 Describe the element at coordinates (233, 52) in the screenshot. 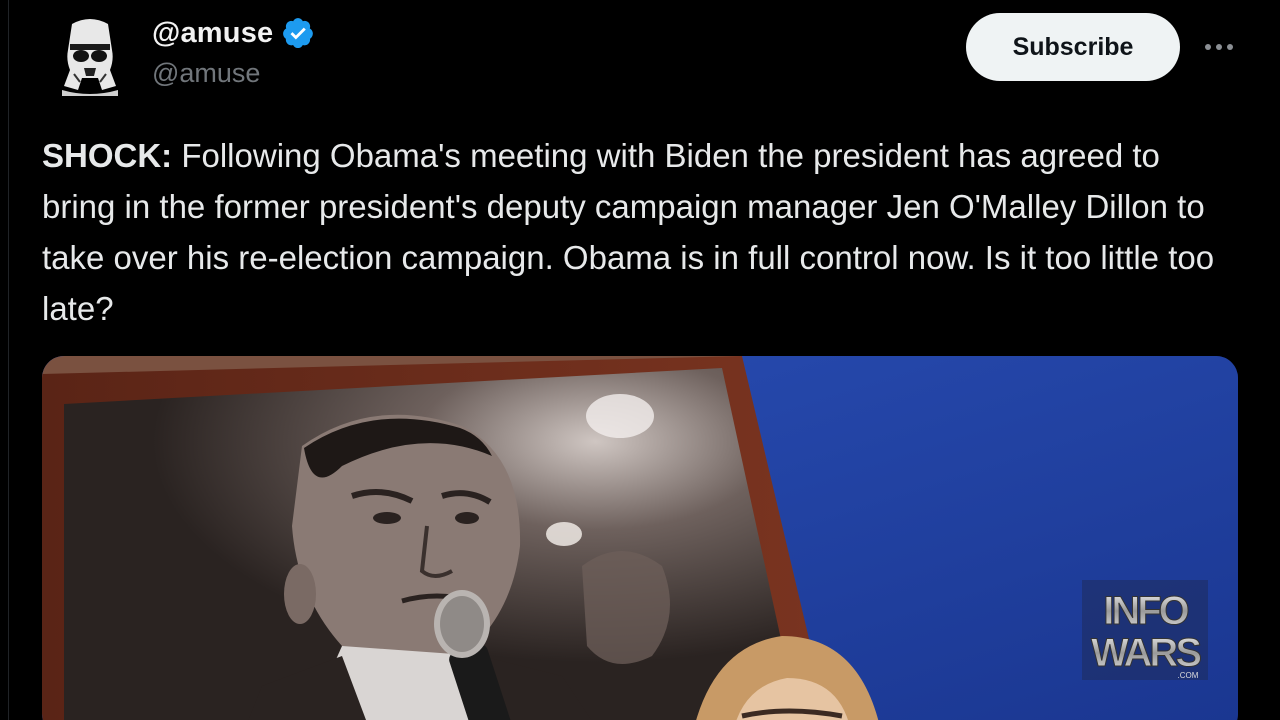

I see `account-names: @amuse @amuse` at that location.